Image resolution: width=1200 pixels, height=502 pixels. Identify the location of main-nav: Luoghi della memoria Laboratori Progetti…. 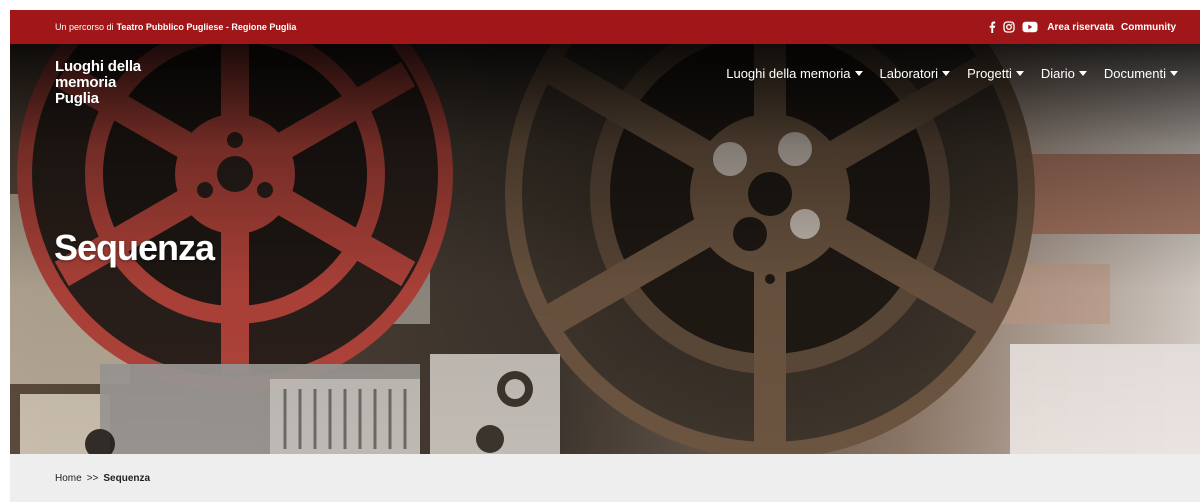
(952, 73).